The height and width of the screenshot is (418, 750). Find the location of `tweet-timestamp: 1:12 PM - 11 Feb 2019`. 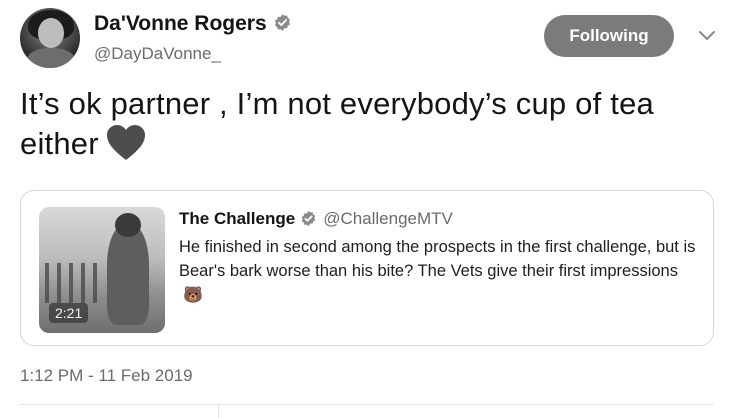

tweet-timestamp: 1:12 PM - 11 Feb 2019 is located at coordinates (106, 376).